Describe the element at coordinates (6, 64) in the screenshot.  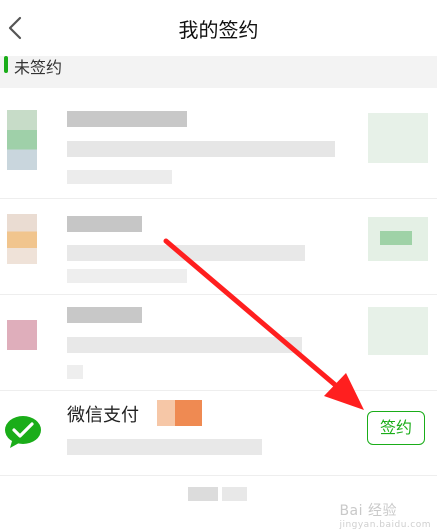
I see `section-accent-bar` at that location.